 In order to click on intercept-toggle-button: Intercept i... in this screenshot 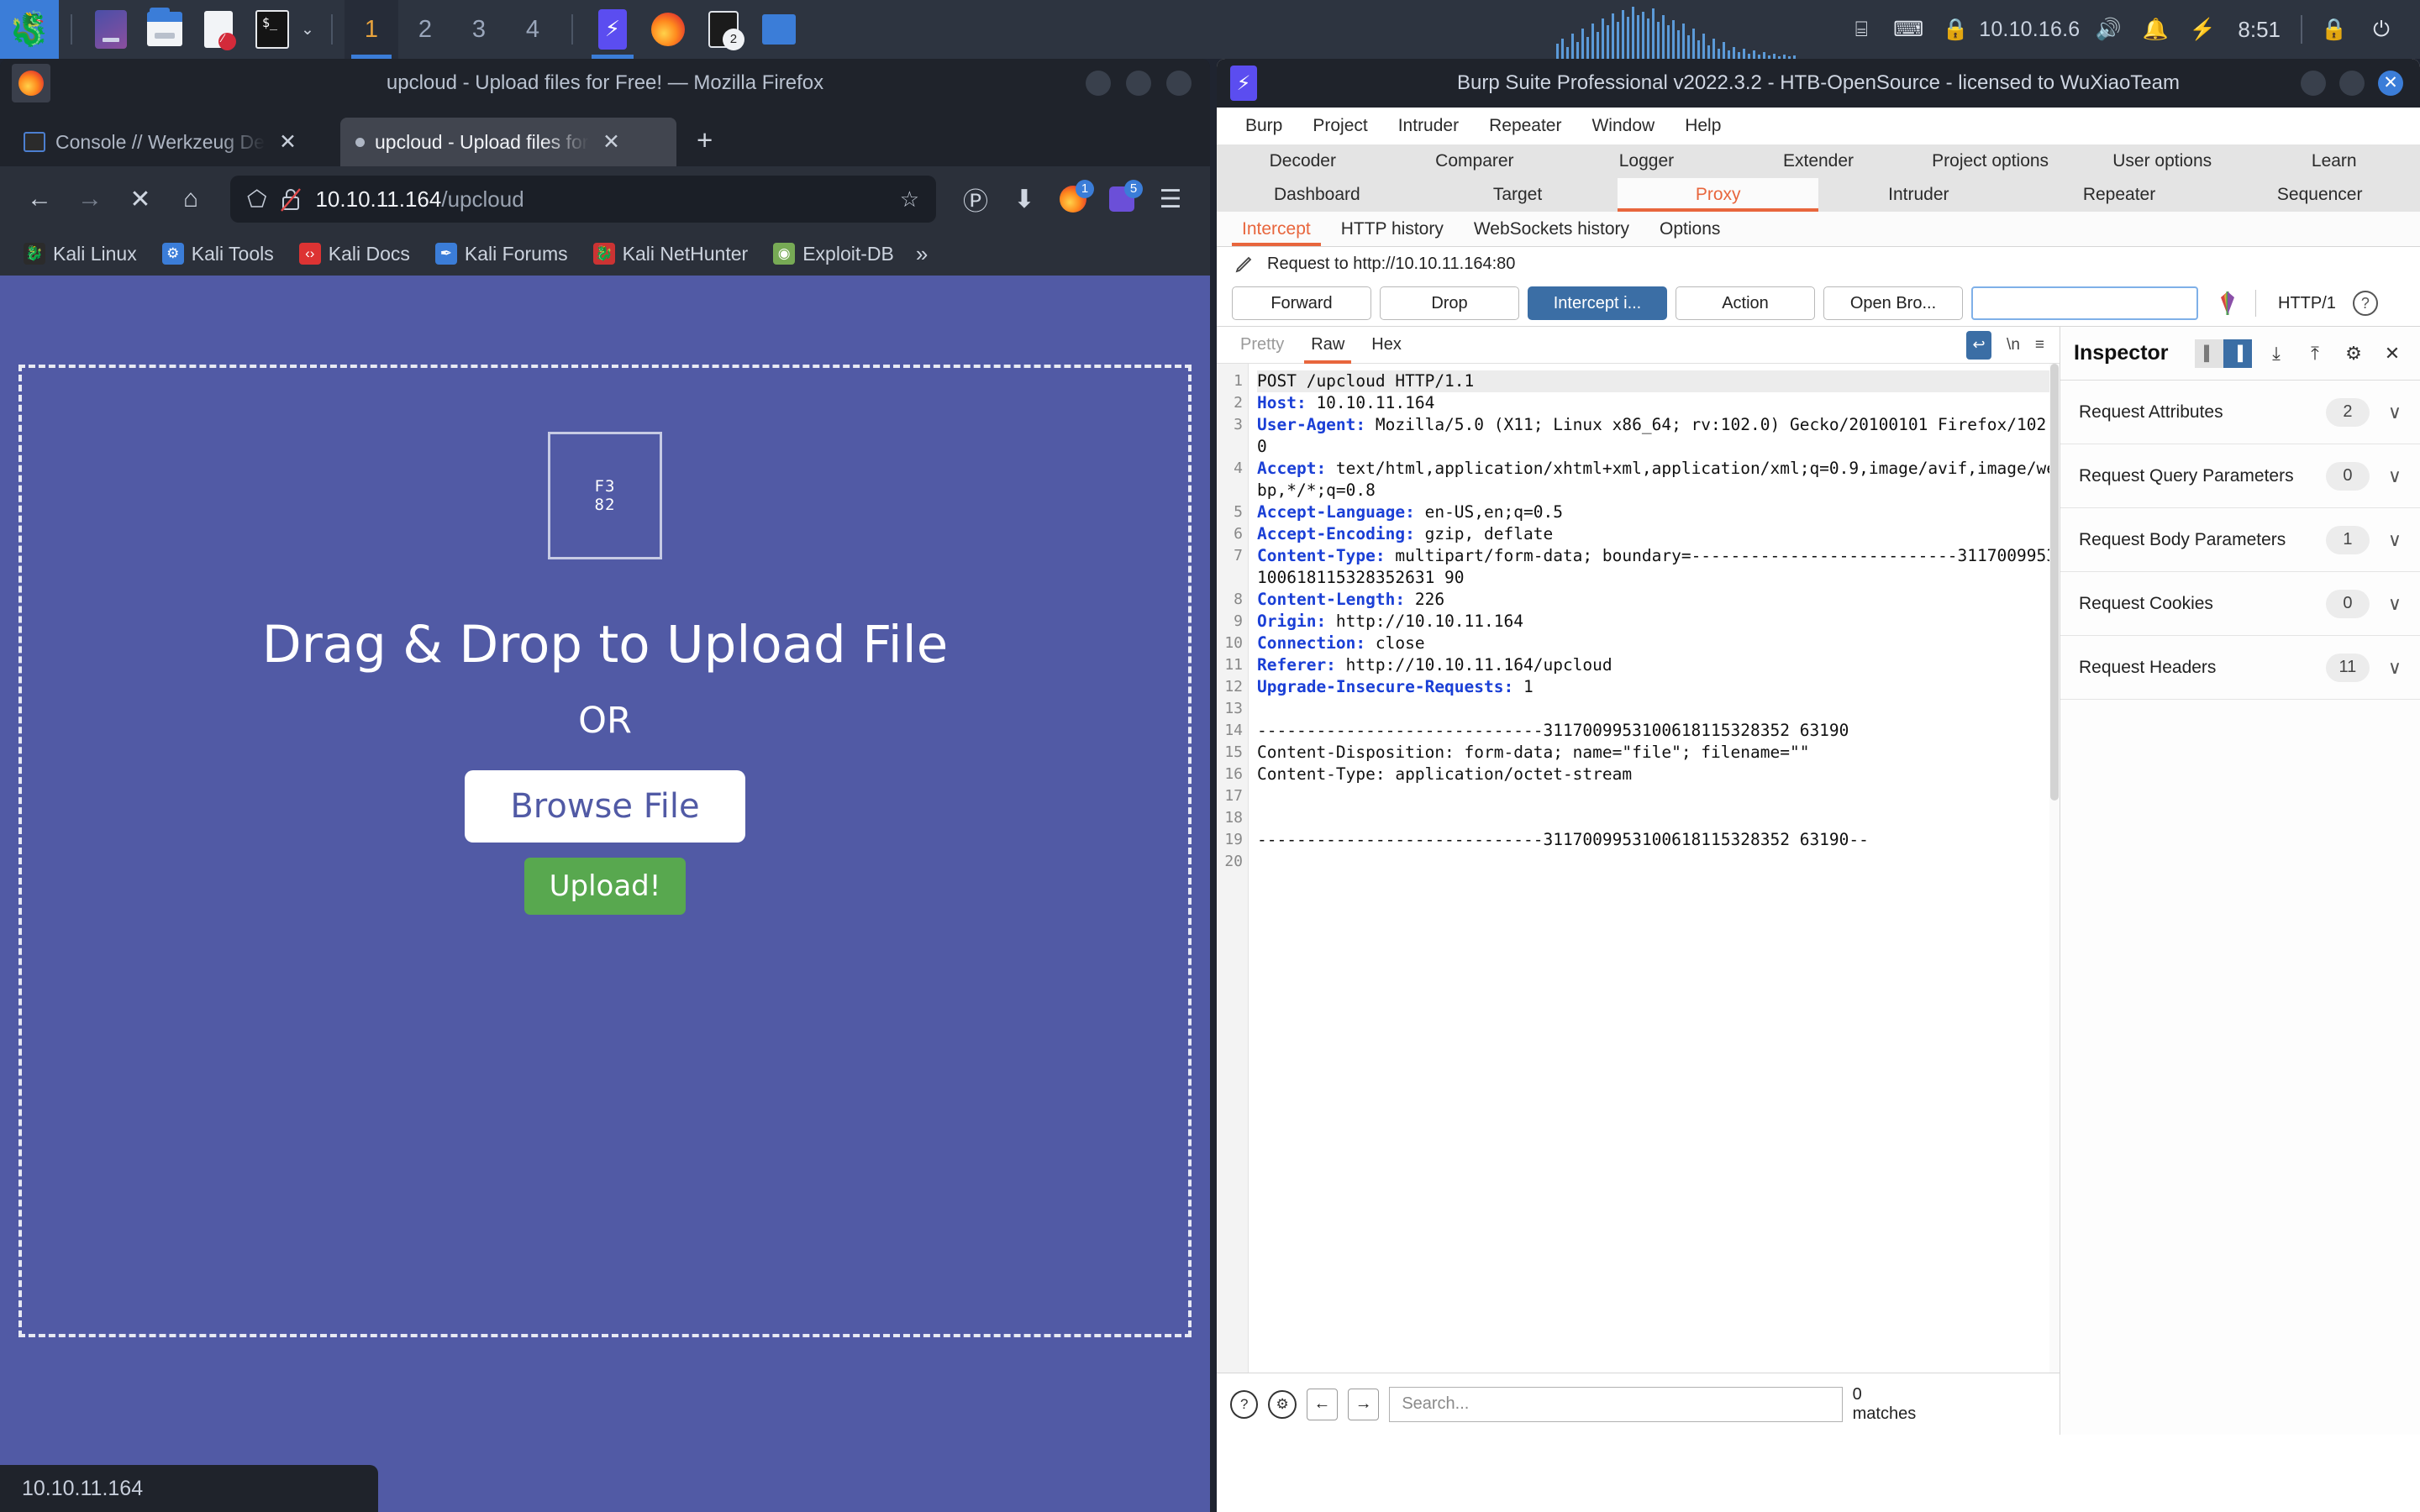, I will do `click(1597, 303)`.